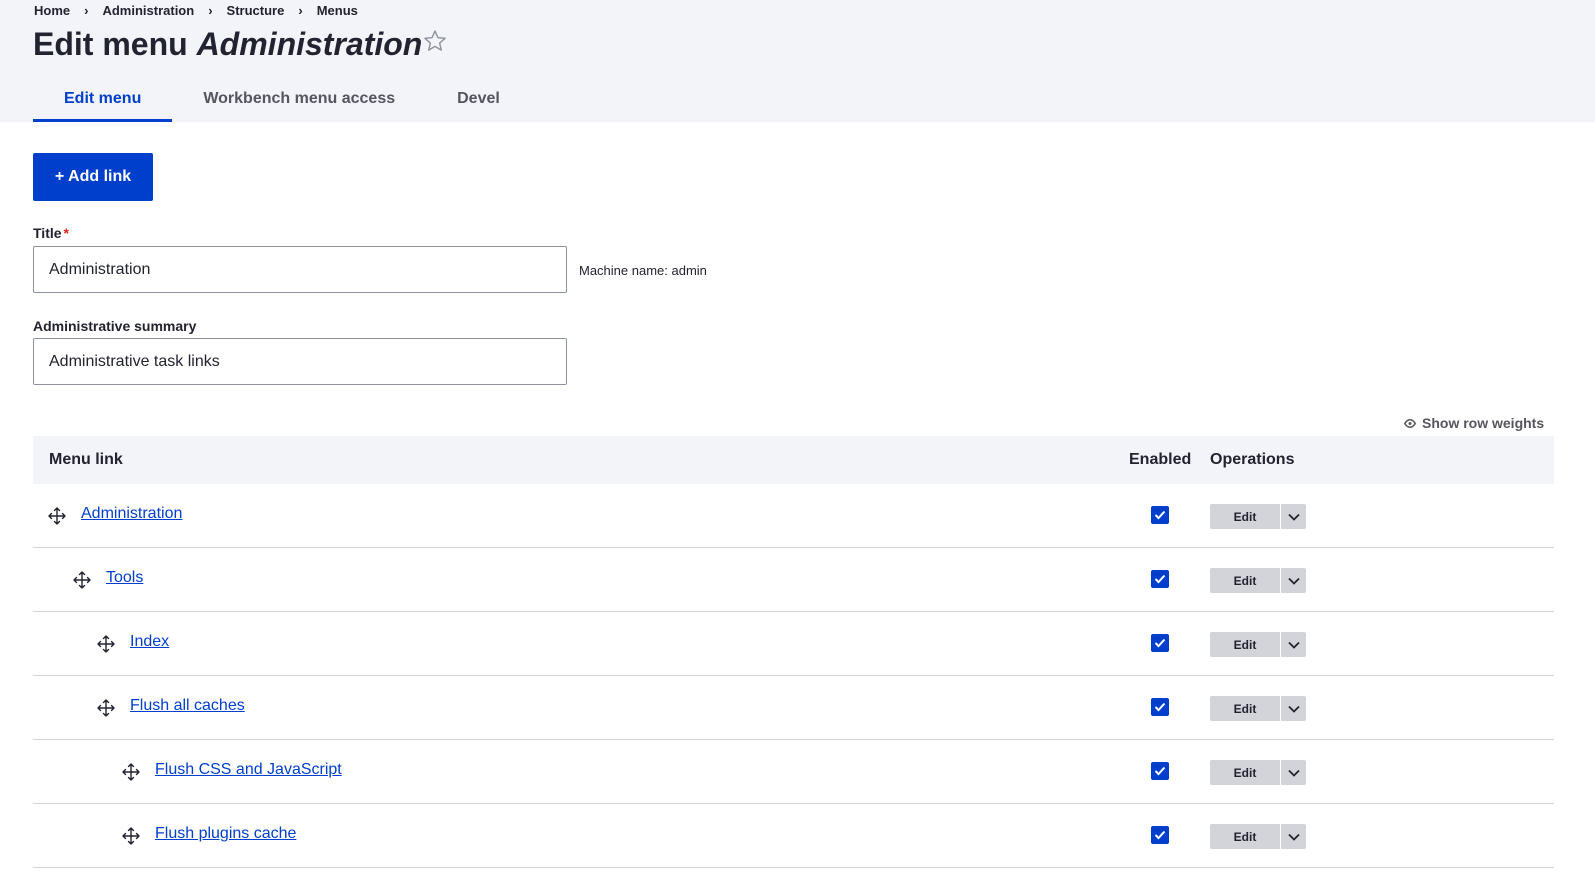 The image size is (1595, 890). What do you see at coordinates (110, 44) in the screenshot?
I see `page-title-prefix: Edit menu` at bounding box center [110, 44].